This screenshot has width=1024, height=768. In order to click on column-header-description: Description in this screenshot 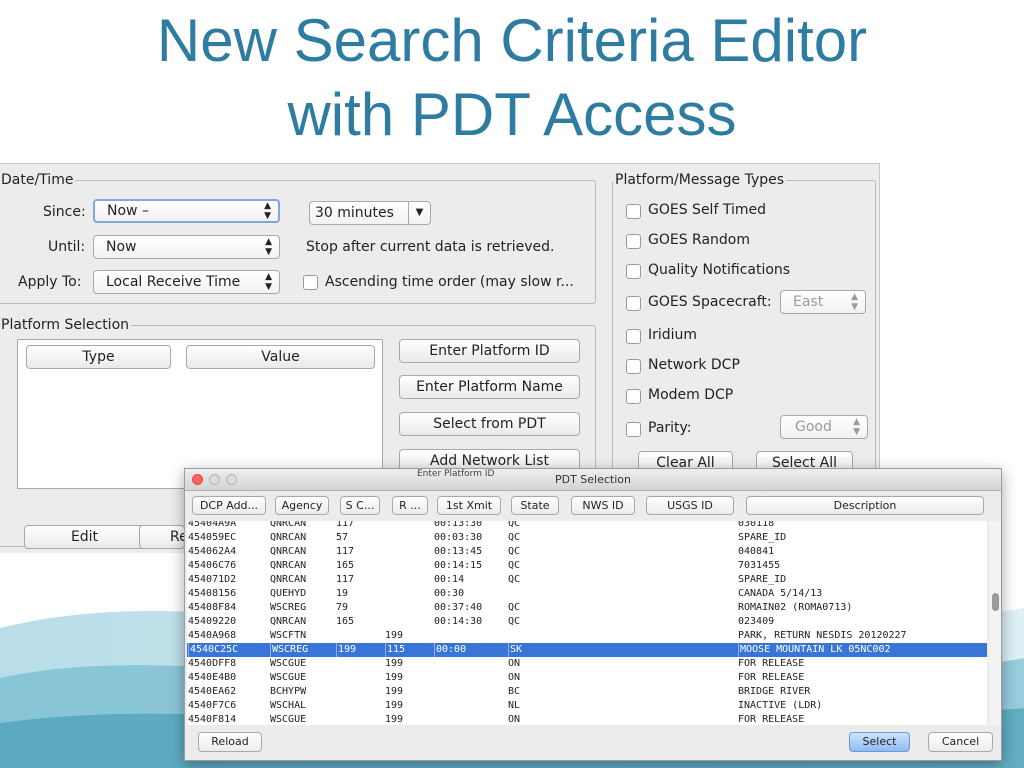, I will do `click(865, 505)`.